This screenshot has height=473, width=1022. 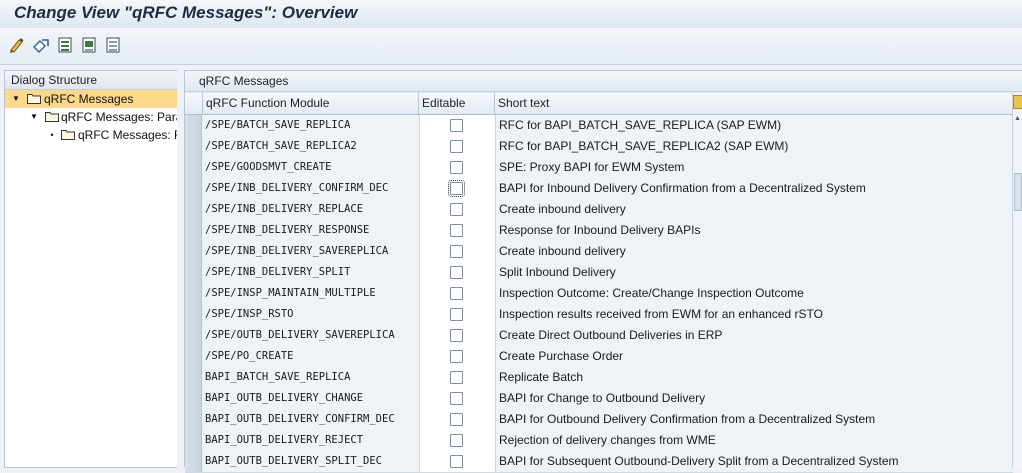 I want to click on function-module-cell: /SPE/PO_CREATE, so click(x=311, y=356).